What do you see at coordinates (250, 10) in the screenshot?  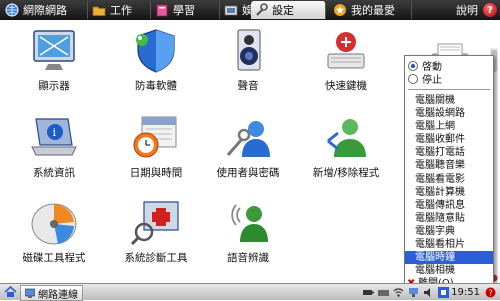 I see `top-tab-bar: 網際網路 工作 學習 娛樂 設定 我的最愛 說明 ?` at bounding box center [250, 10].